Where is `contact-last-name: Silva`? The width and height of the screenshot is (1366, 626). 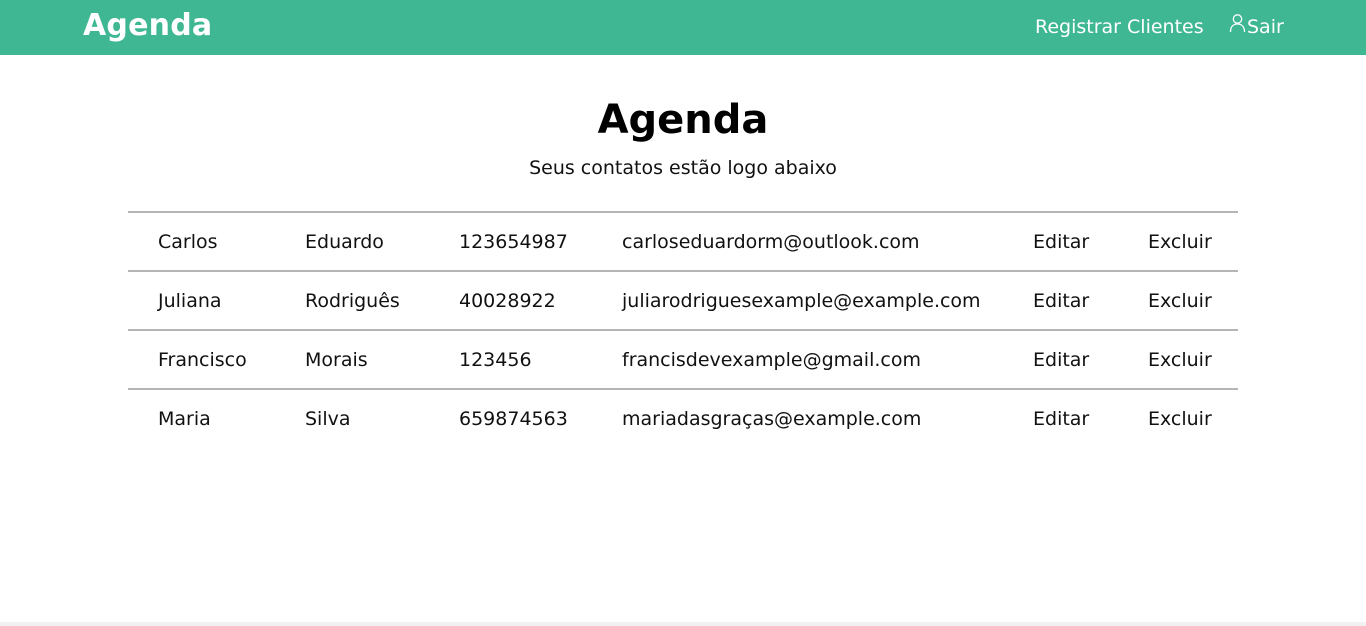 contact-last-name: Silva is located at coordinates (328, 419).